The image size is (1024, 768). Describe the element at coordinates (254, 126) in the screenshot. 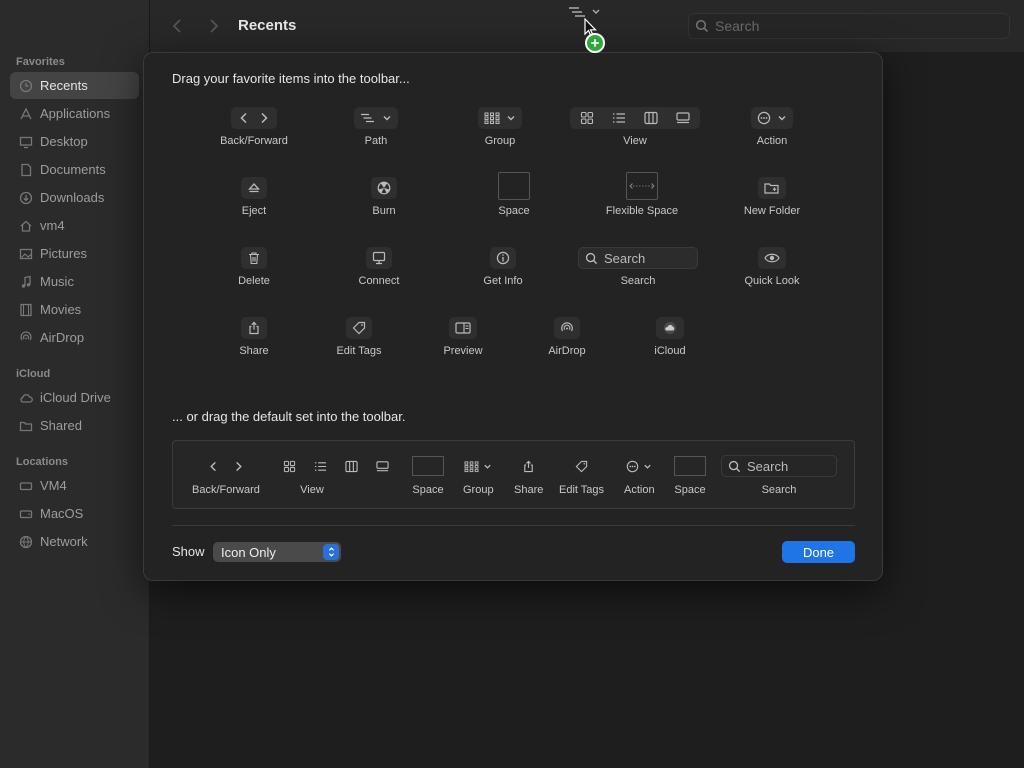

I see `tool-back-forward: Back/Forward` at that location.